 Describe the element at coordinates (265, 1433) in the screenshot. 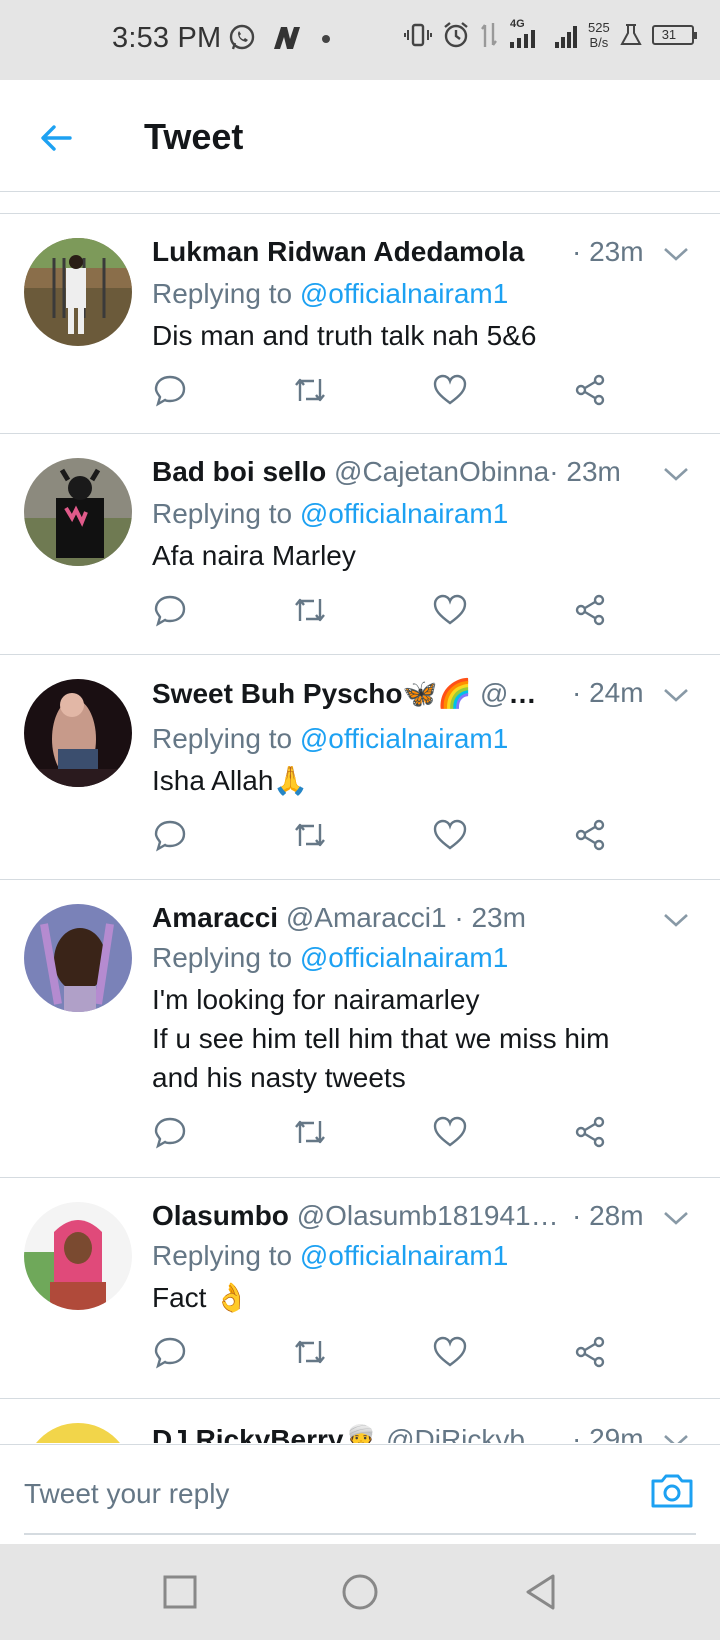

I see `author-name: DJ RickyBerry👳` at that location.